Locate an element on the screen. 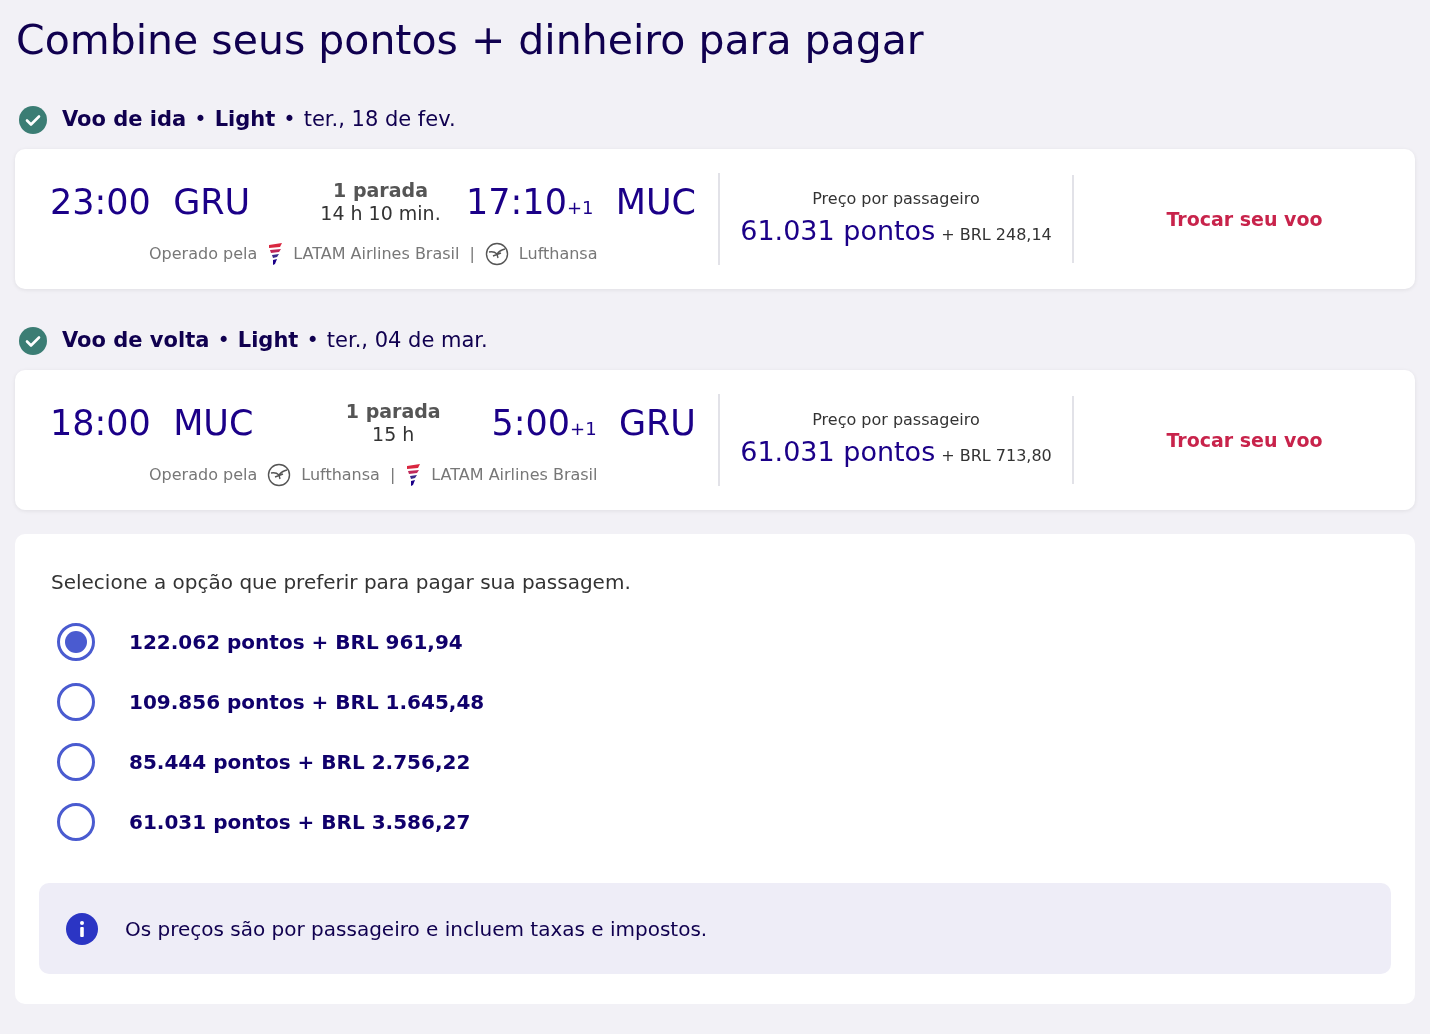 This screenshot has width=1430, height=1034. page-title: Combine seus pontos + dinheiro para pagar is located at coordinates (470, 40).